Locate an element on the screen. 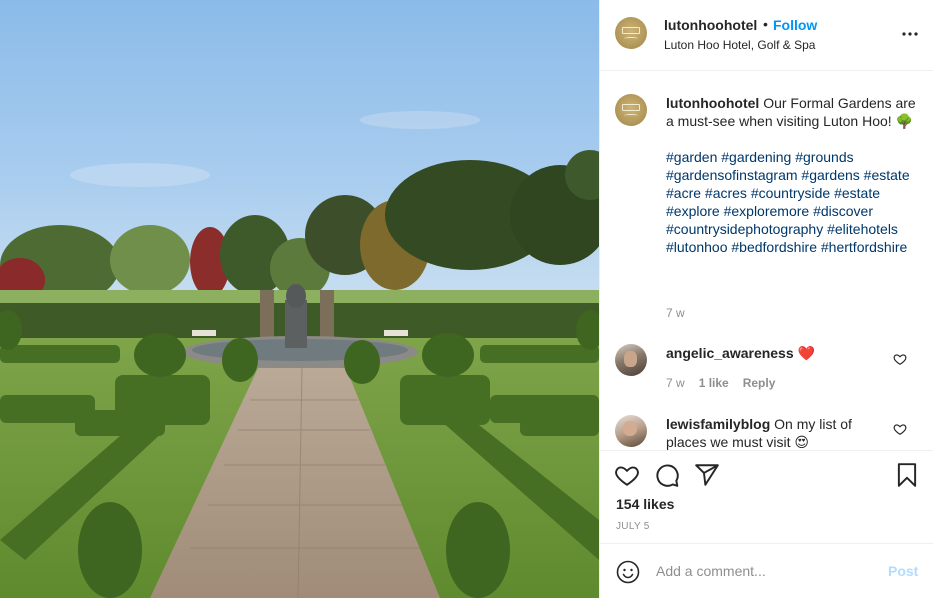  like-heart-icon is located at coordinates (627, 475).